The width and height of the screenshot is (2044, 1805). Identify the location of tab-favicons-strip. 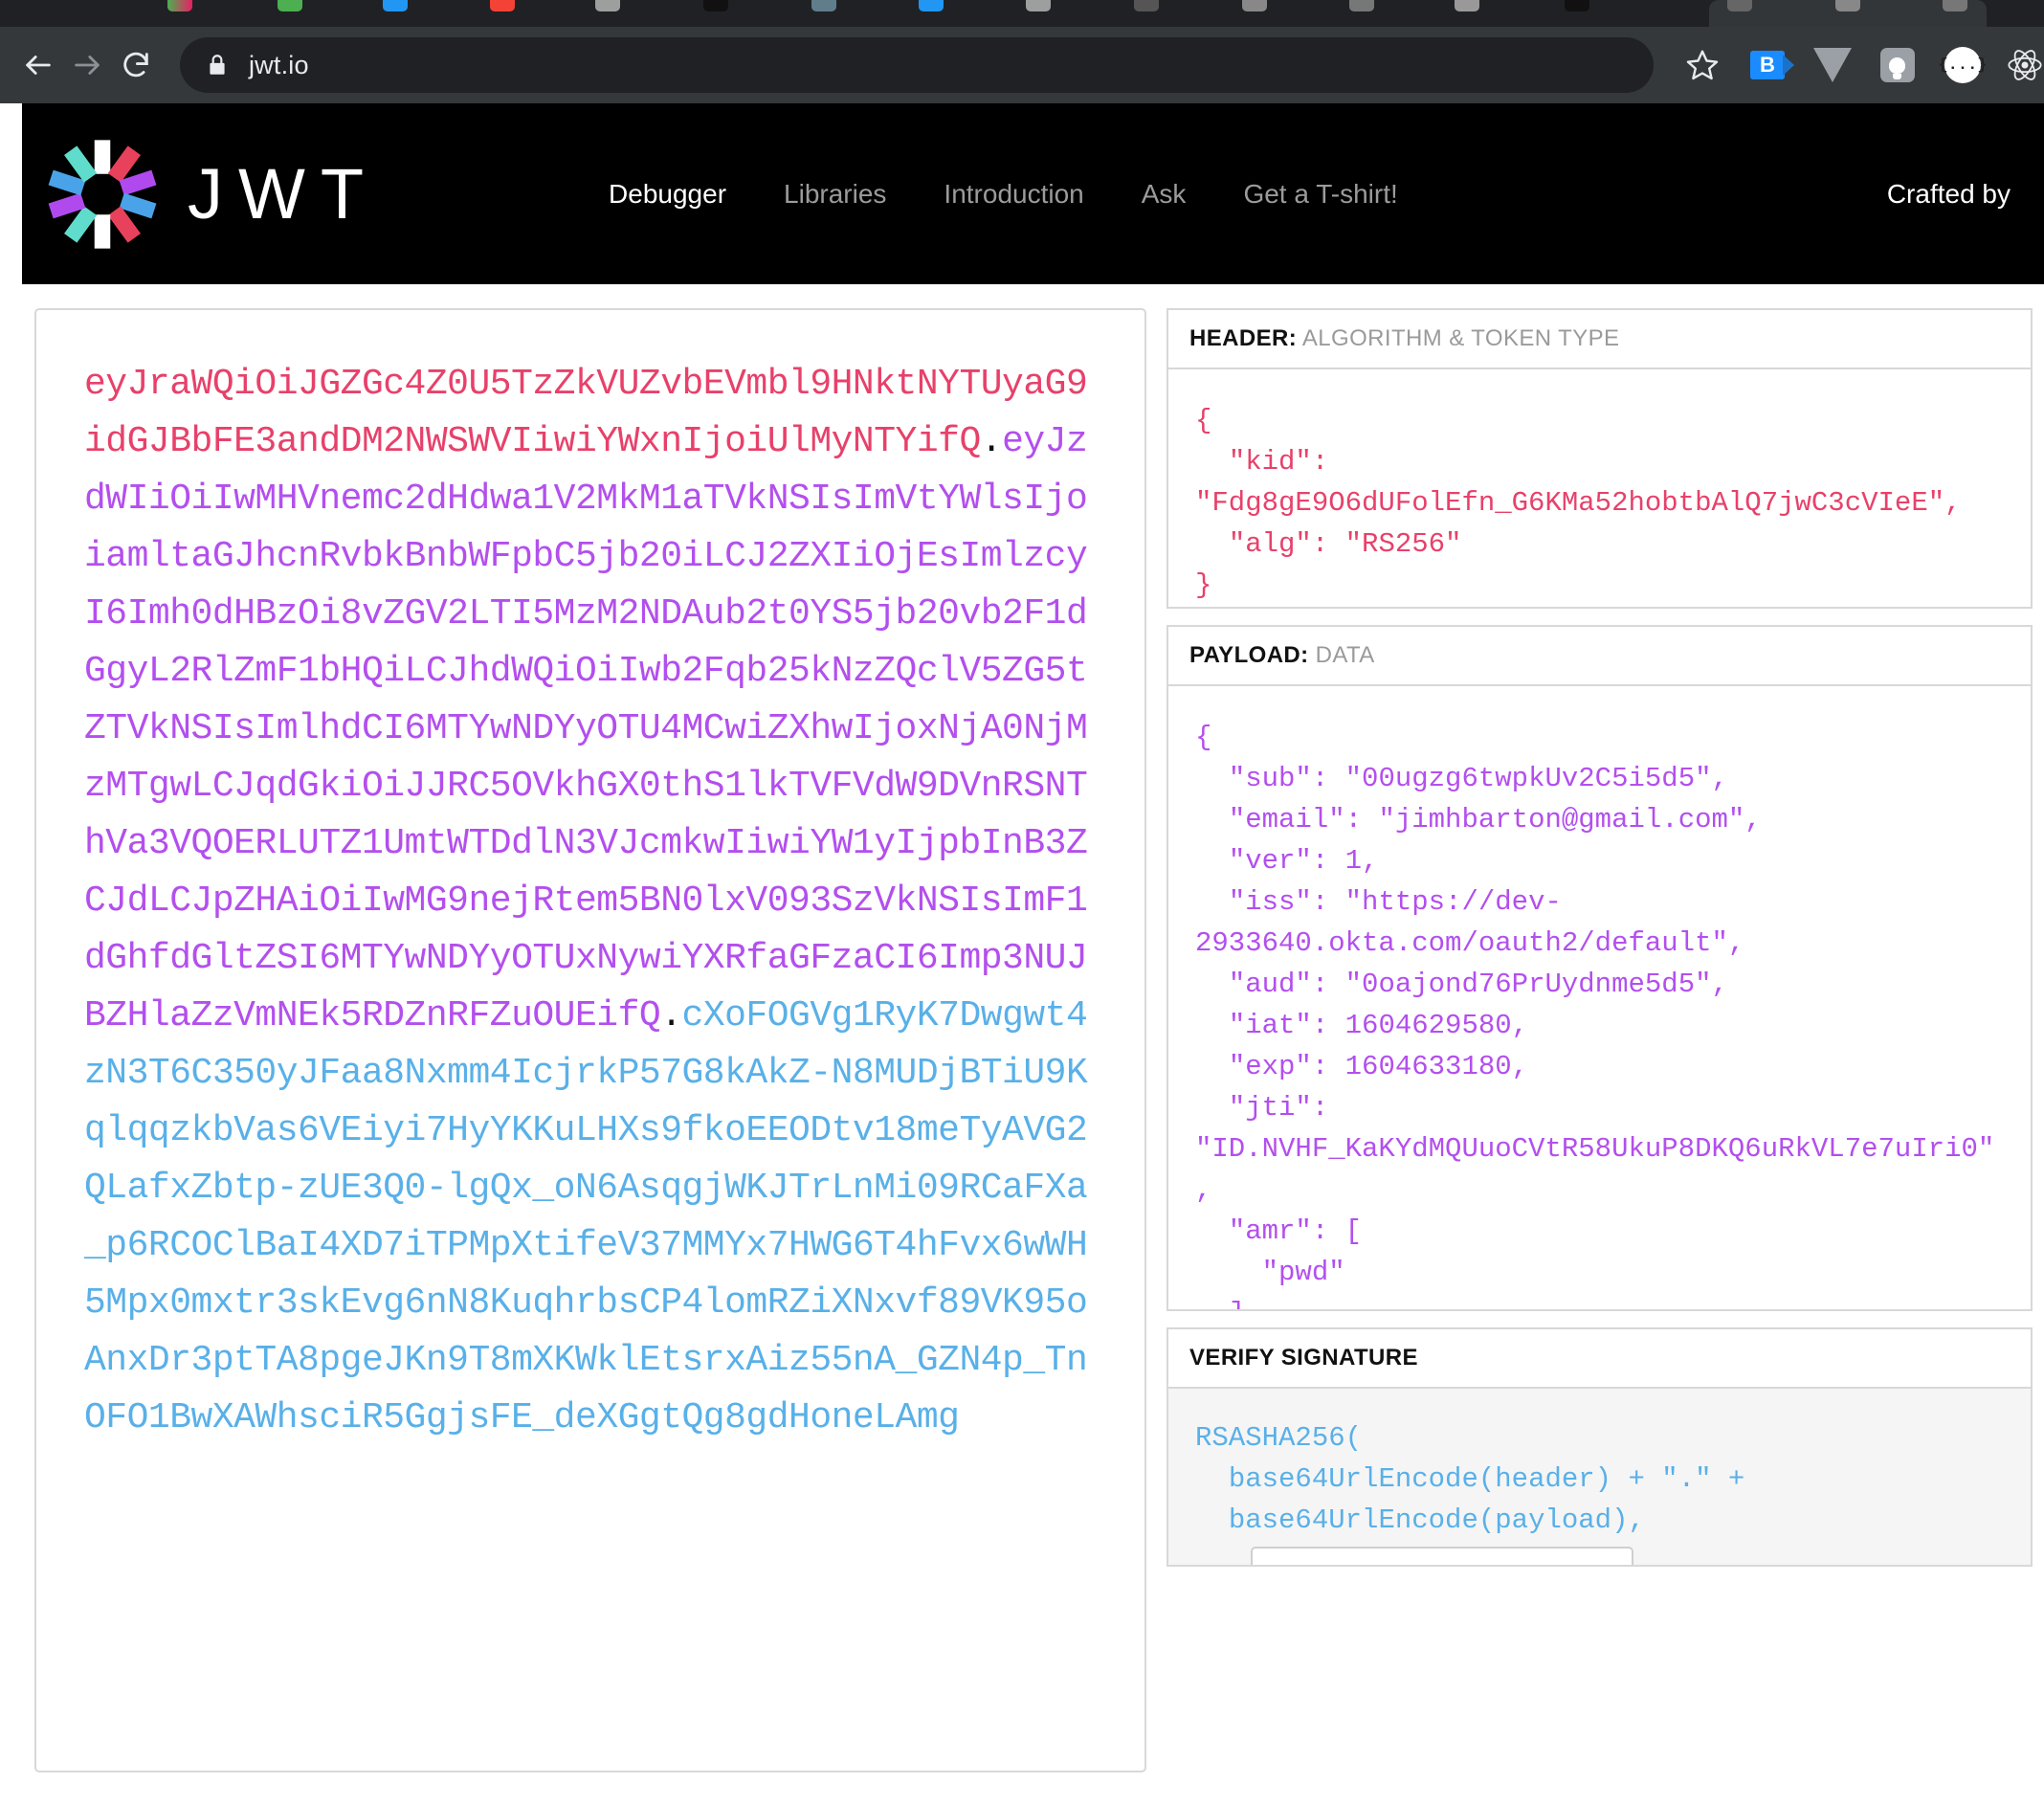
(1022, 6).